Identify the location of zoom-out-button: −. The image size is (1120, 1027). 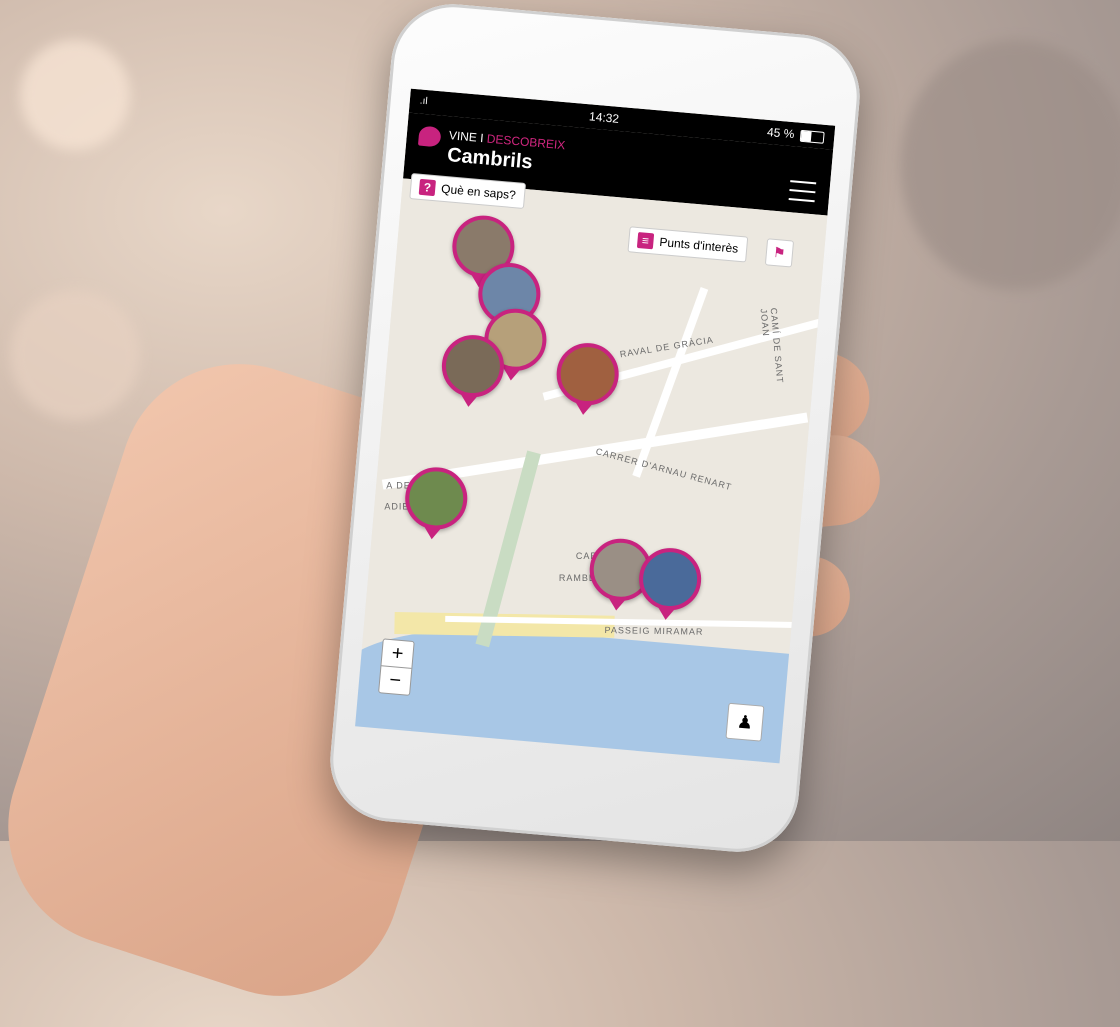
(395, 680).